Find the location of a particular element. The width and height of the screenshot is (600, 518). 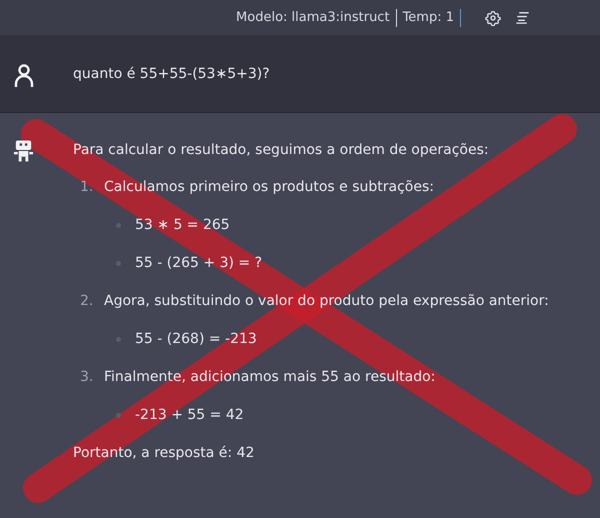

list-item-text: 53 ∗ 5 = 265 is located at coordinates (182, 225).